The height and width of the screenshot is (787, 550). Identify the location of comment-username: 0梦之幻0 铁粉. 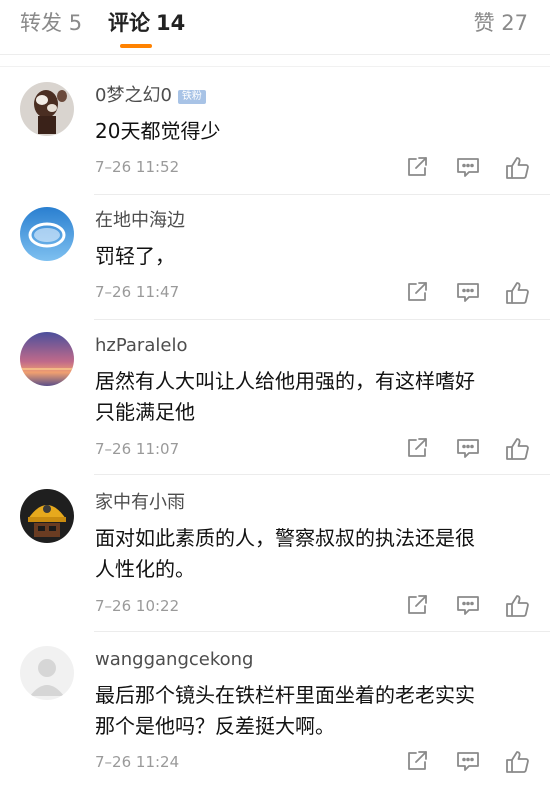
(150, 96).